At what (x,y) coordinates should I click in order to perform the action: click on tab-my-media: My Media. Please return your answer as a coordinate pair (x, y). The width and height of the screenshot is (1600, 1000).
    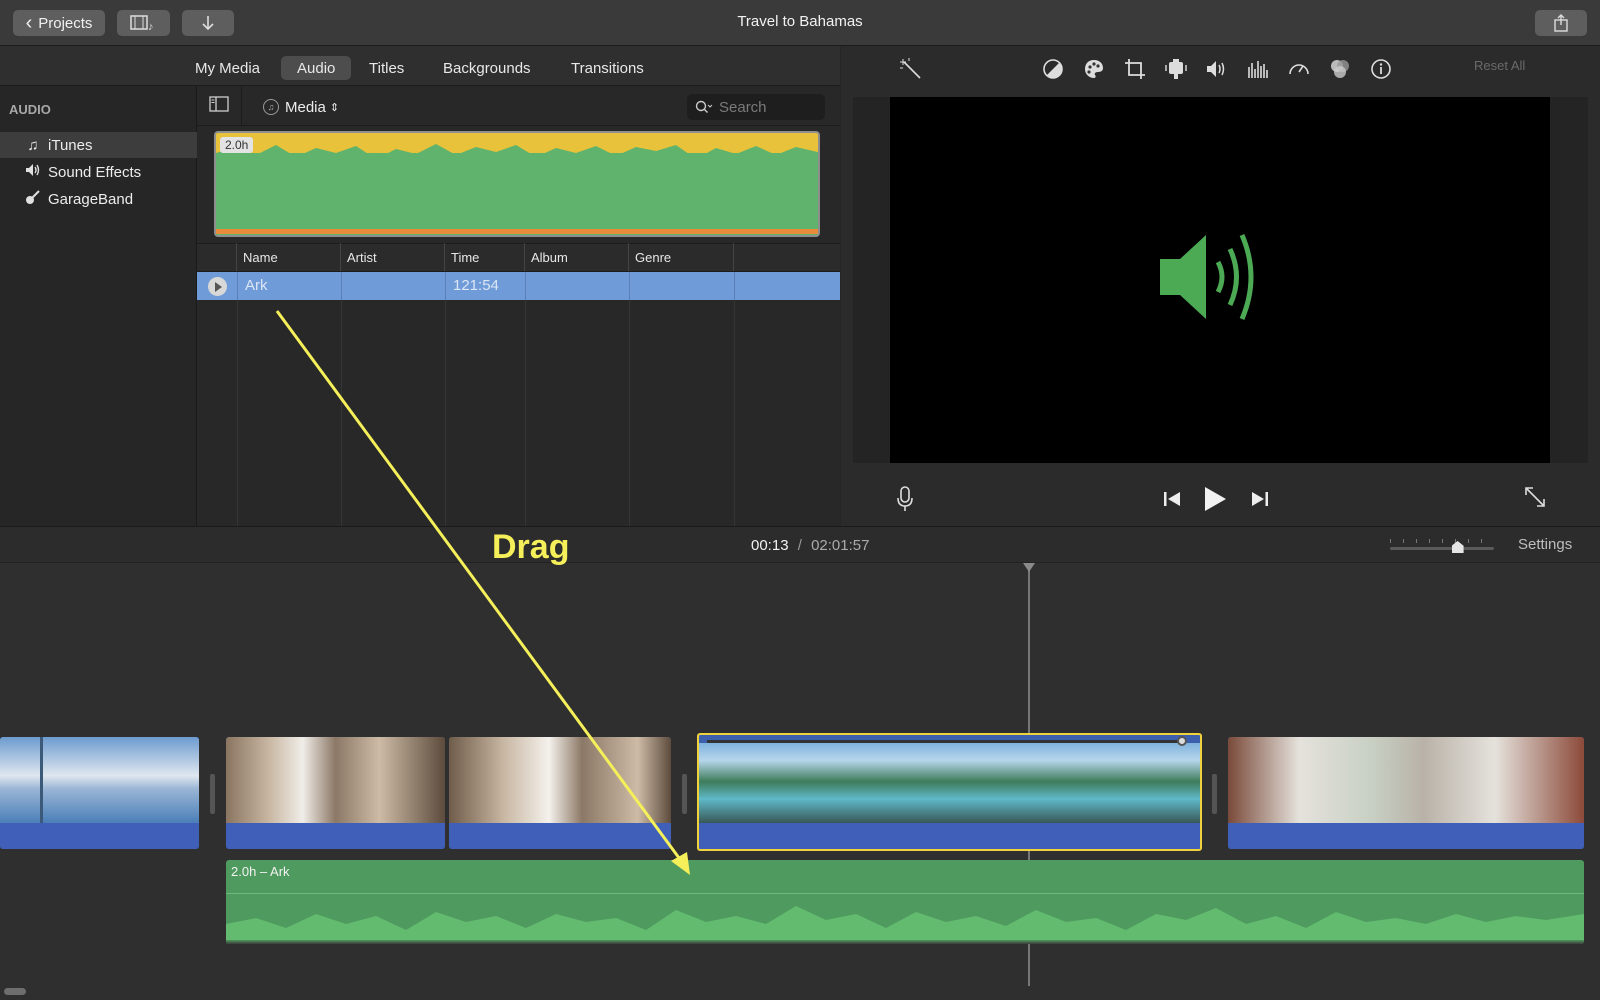
    Looking at the image, I should click on (227, 68).